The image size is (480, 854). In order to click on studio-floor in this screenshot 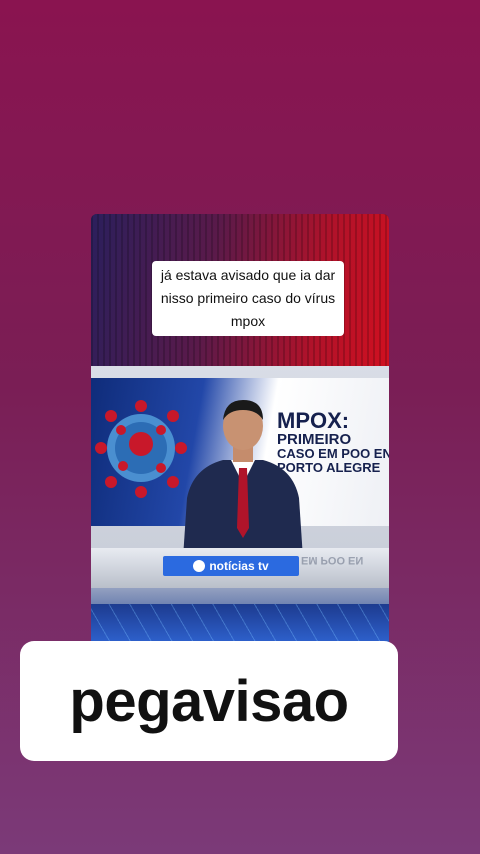, I will do `click(240, 625)`.